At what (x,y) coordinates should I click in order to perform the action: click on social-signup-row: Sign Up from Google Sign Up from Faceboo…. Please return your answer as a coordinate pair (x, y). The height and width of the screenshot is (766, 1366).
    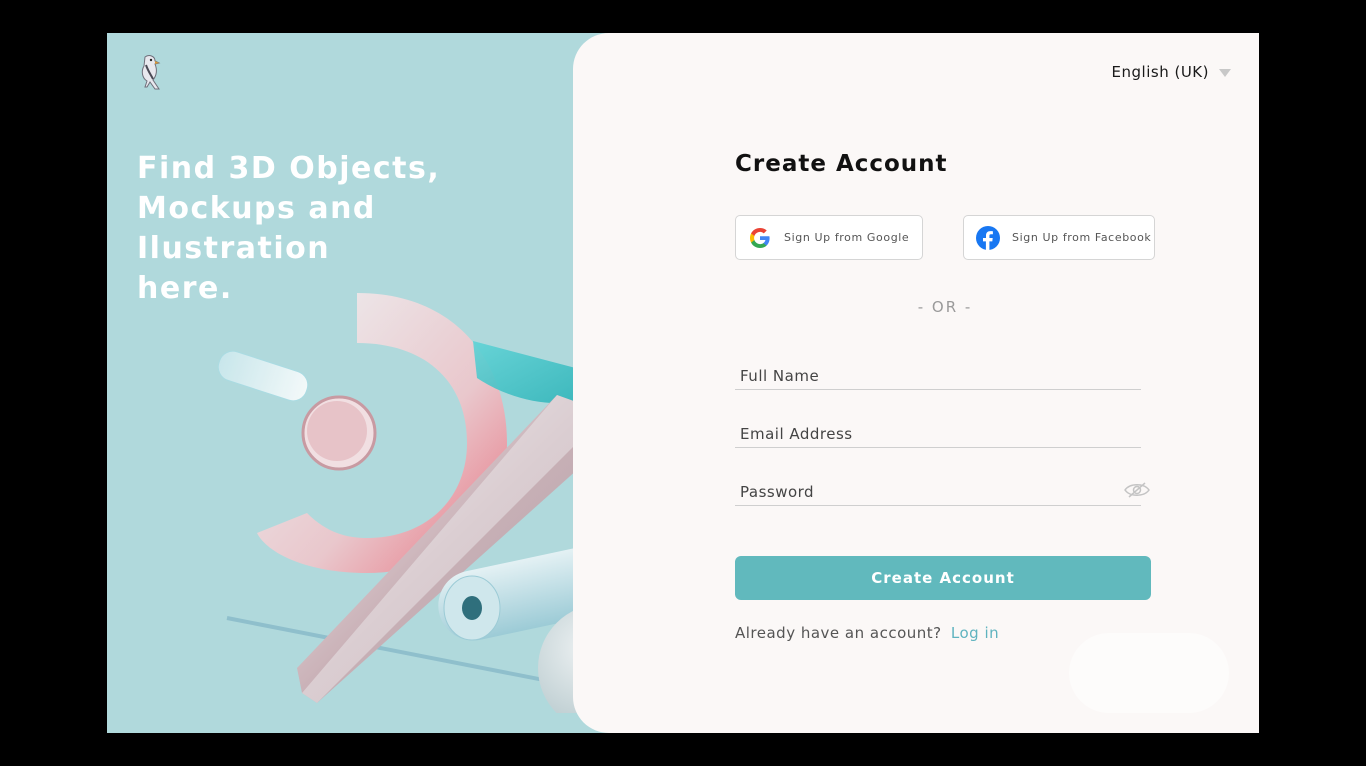
    Looking at the image, I should click on (945, 237).